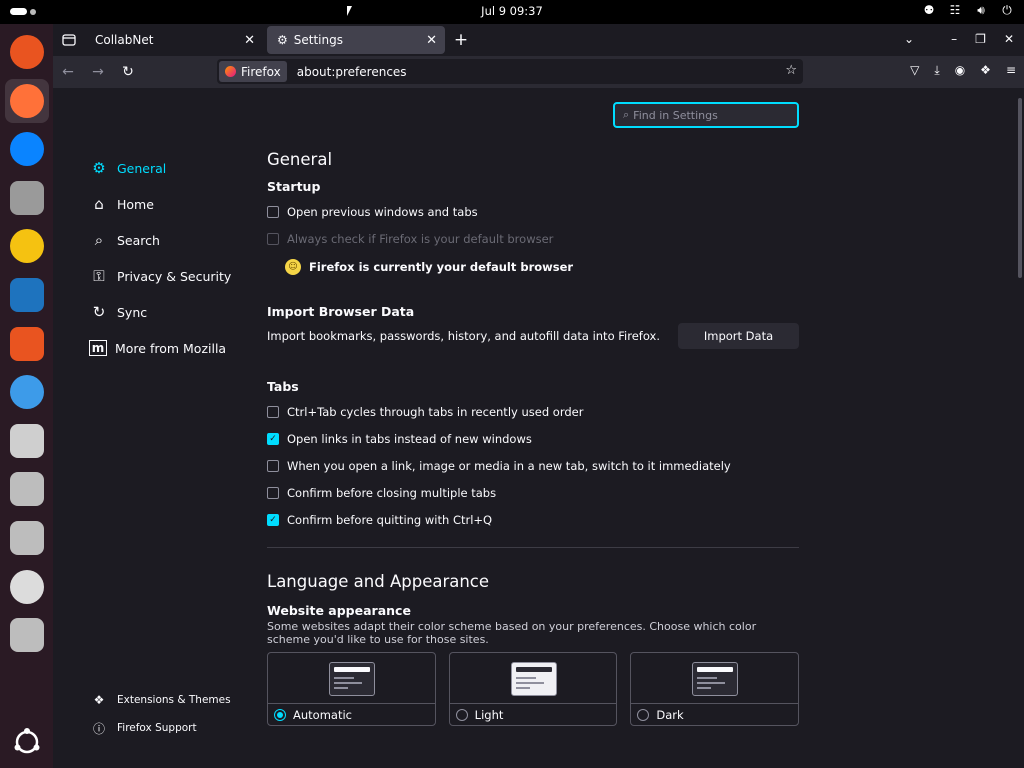 This screenshot has width=1024, height=768. I want to click on trash-icon, so click(26, 635).